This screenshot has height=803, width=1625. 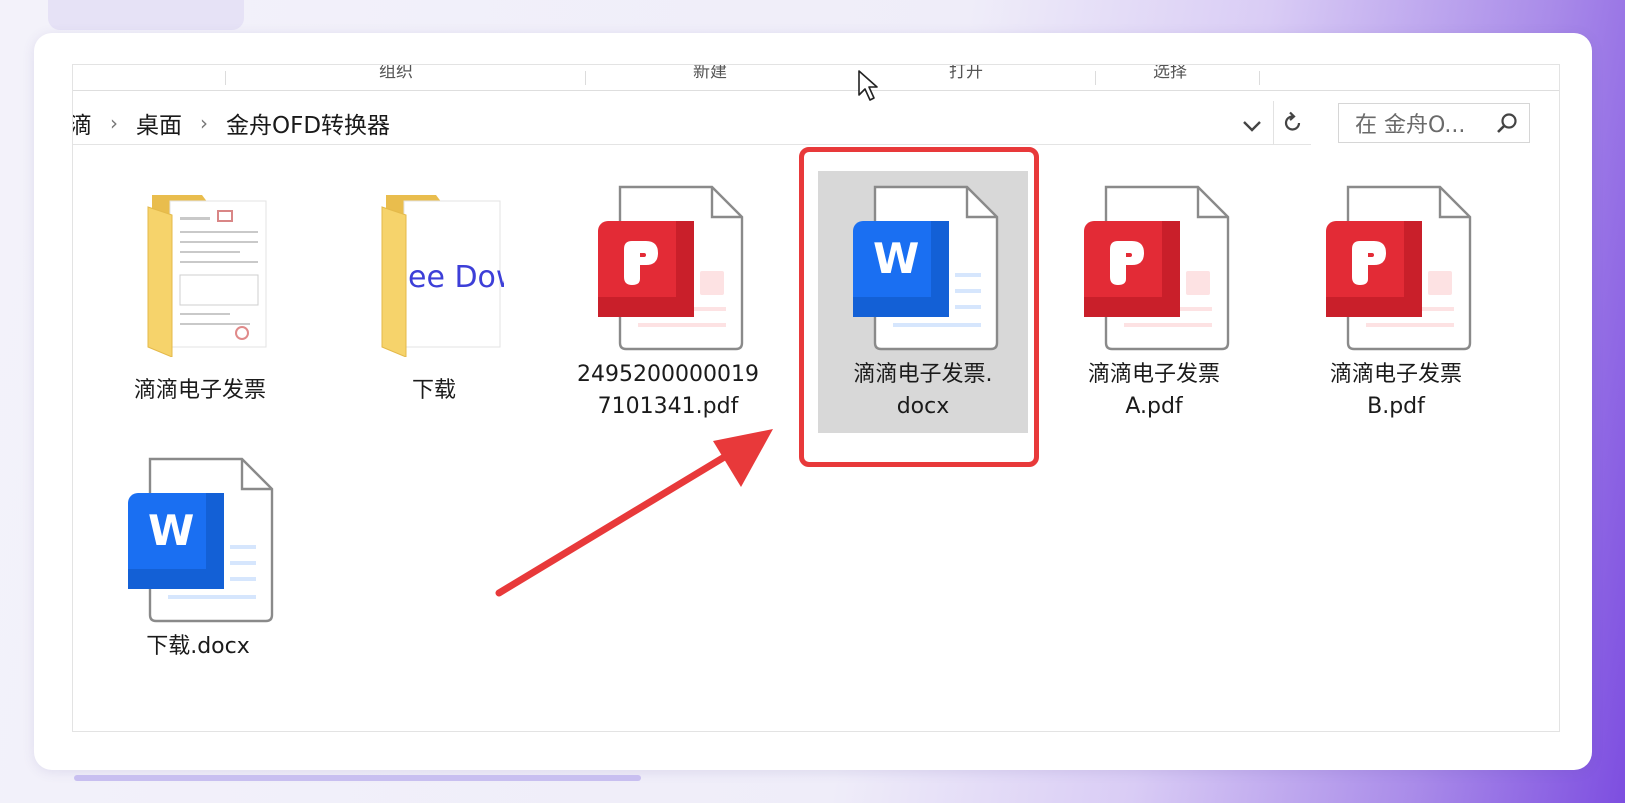 I want to click on mouse-cursor-icon, so click(x=868, y=85).